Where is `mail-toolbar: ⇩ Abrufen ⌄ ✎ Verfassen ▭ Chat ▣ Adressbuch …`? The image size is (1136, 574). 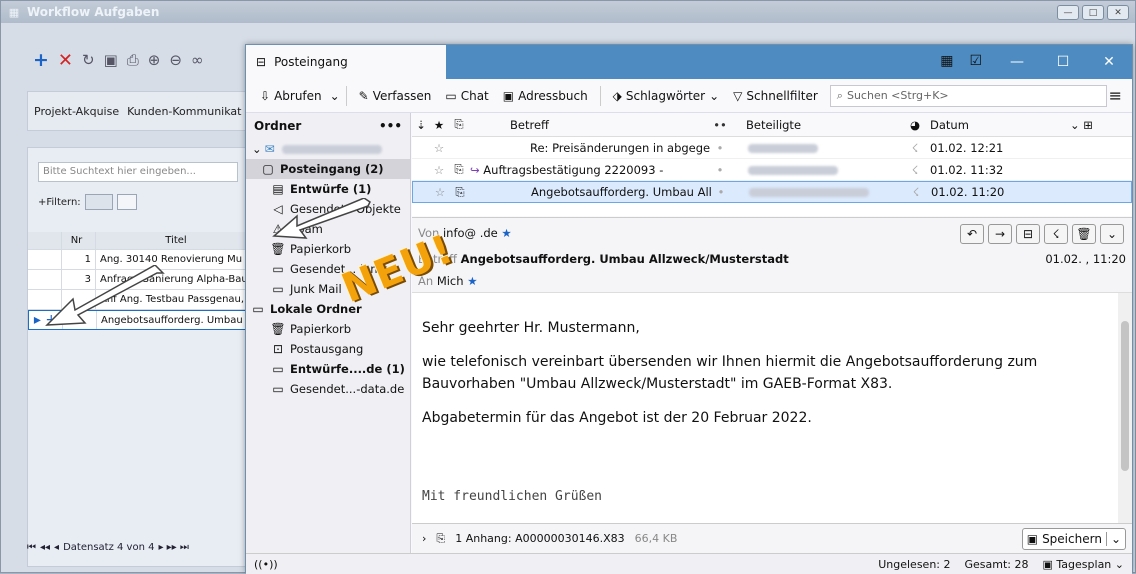
mail-toolbar: ⇩ Abrufen ⌄ ✎ Verfassen ▭ Chat ▣ Adressbuch … is located at coordinates (689, 96).